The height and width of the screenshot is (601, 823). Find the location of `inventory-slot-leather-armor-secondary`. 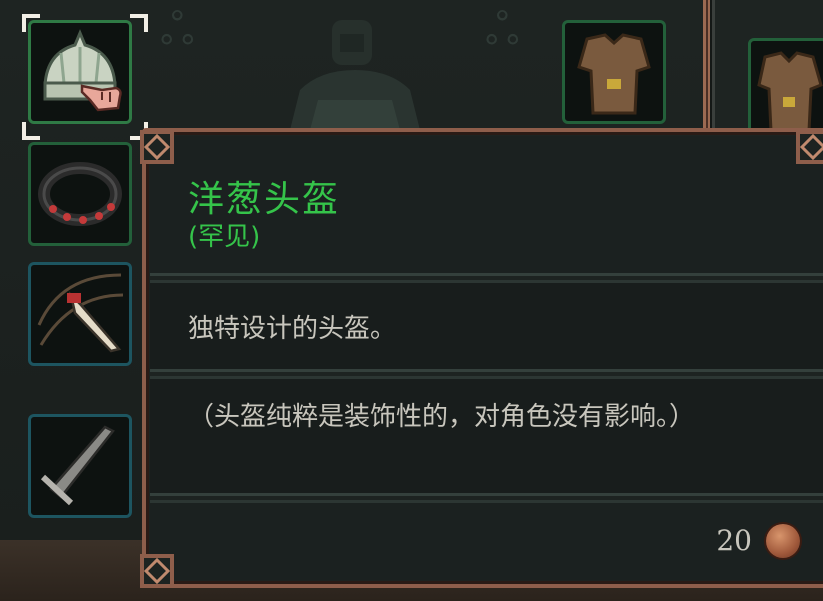

inventory-slot-leather-armor-secondary is located at coordinates (785, 90).